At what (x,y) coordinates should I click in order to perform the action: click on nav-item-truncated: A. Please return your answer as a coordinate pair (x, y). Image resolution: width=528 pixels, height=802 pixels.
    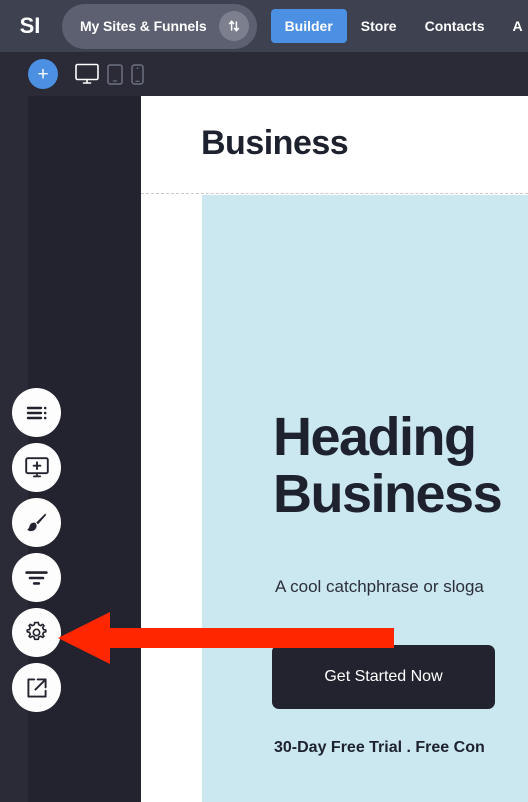
    Looking at the image, I should click on (511, 26).